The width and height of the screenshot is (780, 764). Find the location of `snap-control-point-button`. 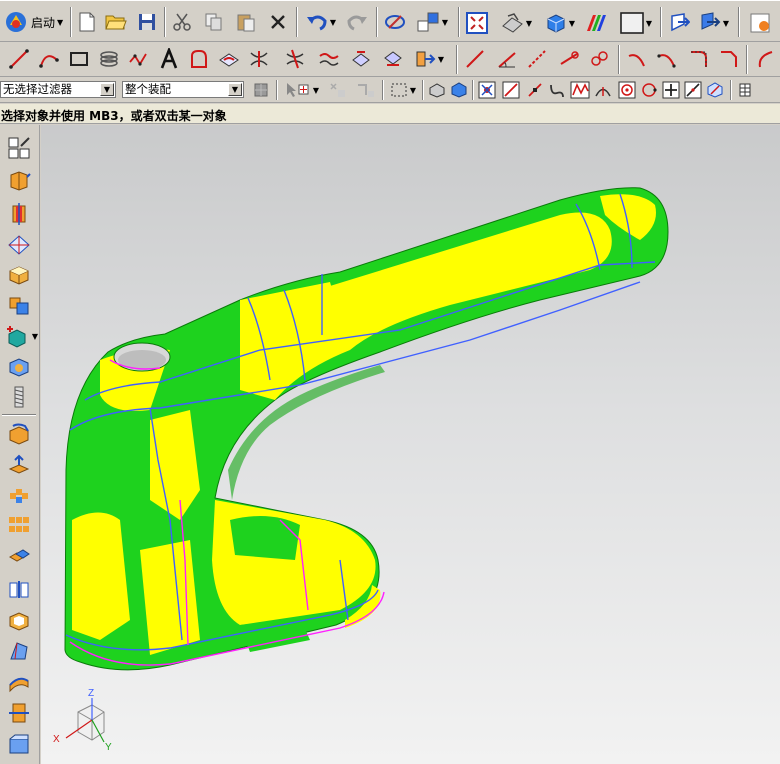

snap-control-point-button is located at coordinates (557, 90).